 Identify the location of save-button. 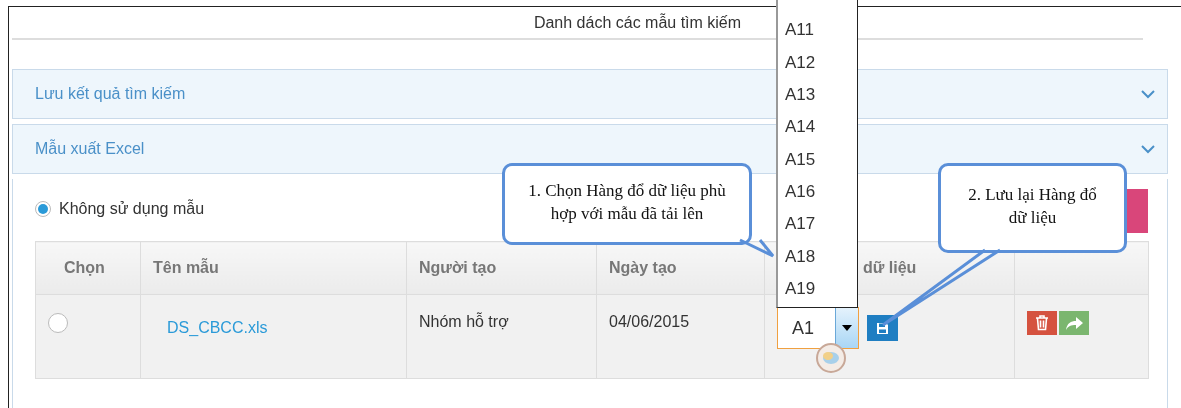
(882, 328).